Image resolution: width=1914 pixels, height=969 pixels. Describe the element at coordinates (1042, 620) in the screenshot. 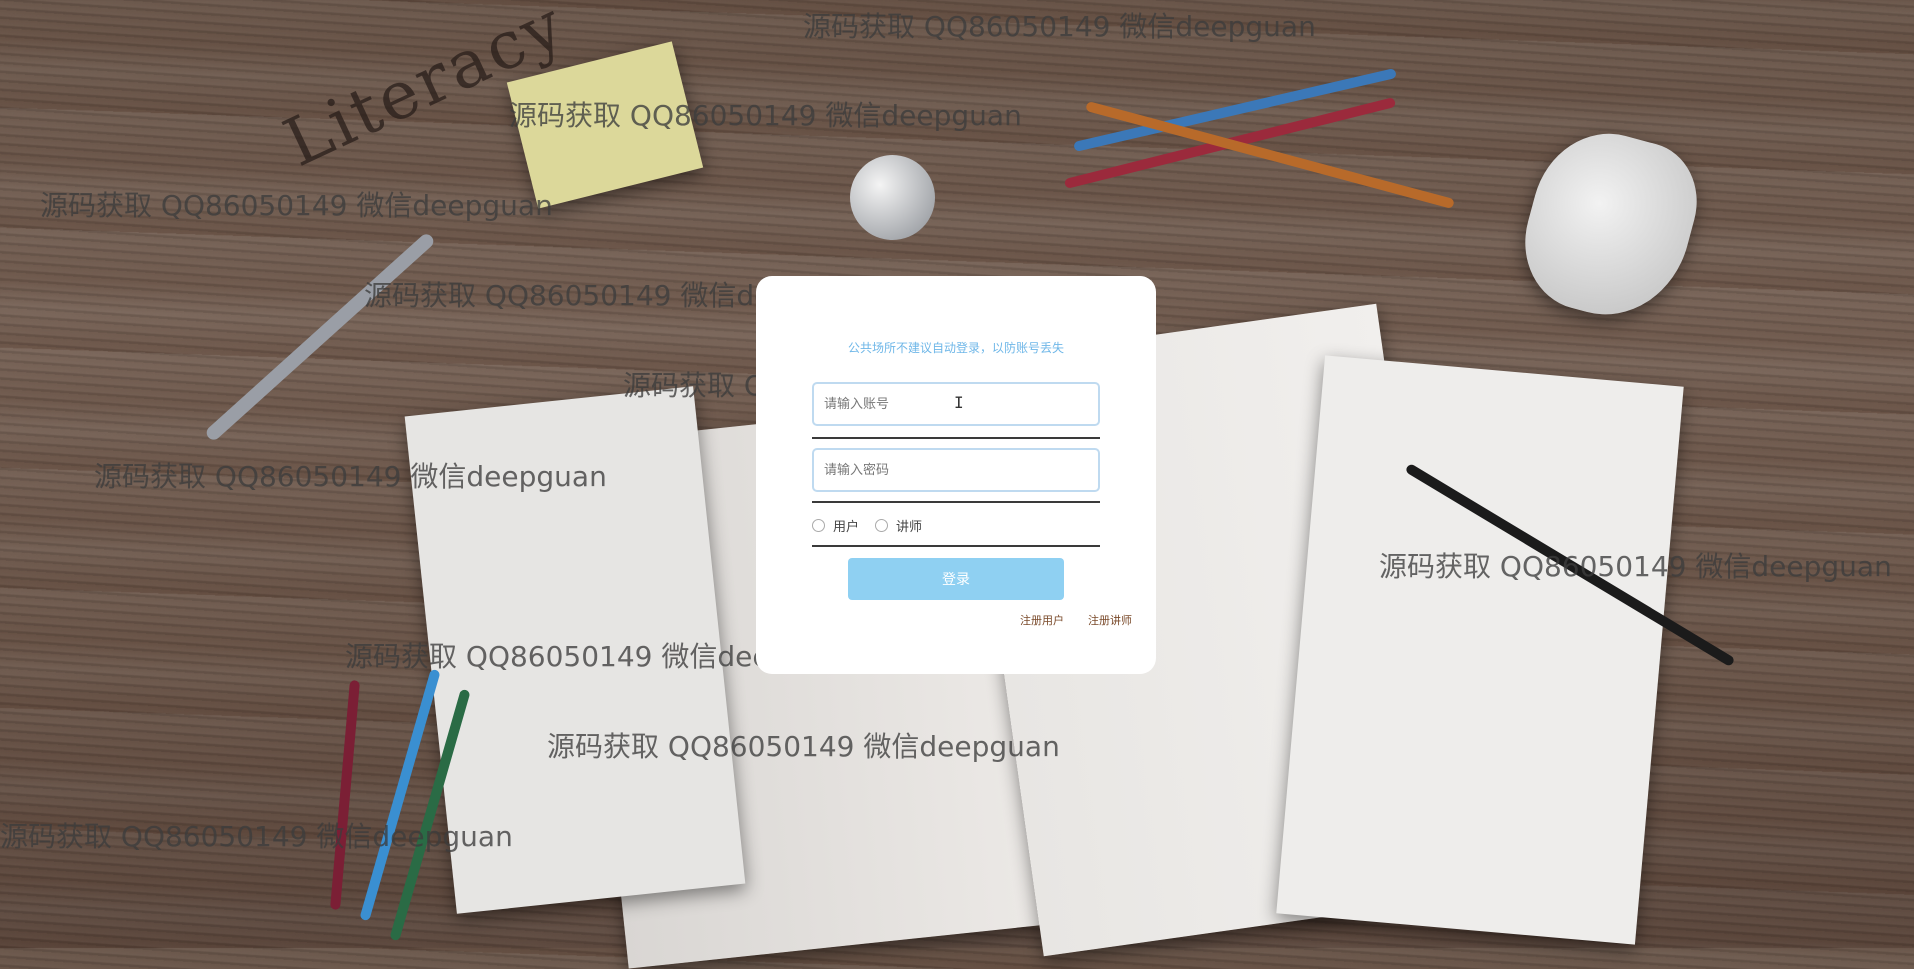

I see `register-user-link: 注册用户` at that location.